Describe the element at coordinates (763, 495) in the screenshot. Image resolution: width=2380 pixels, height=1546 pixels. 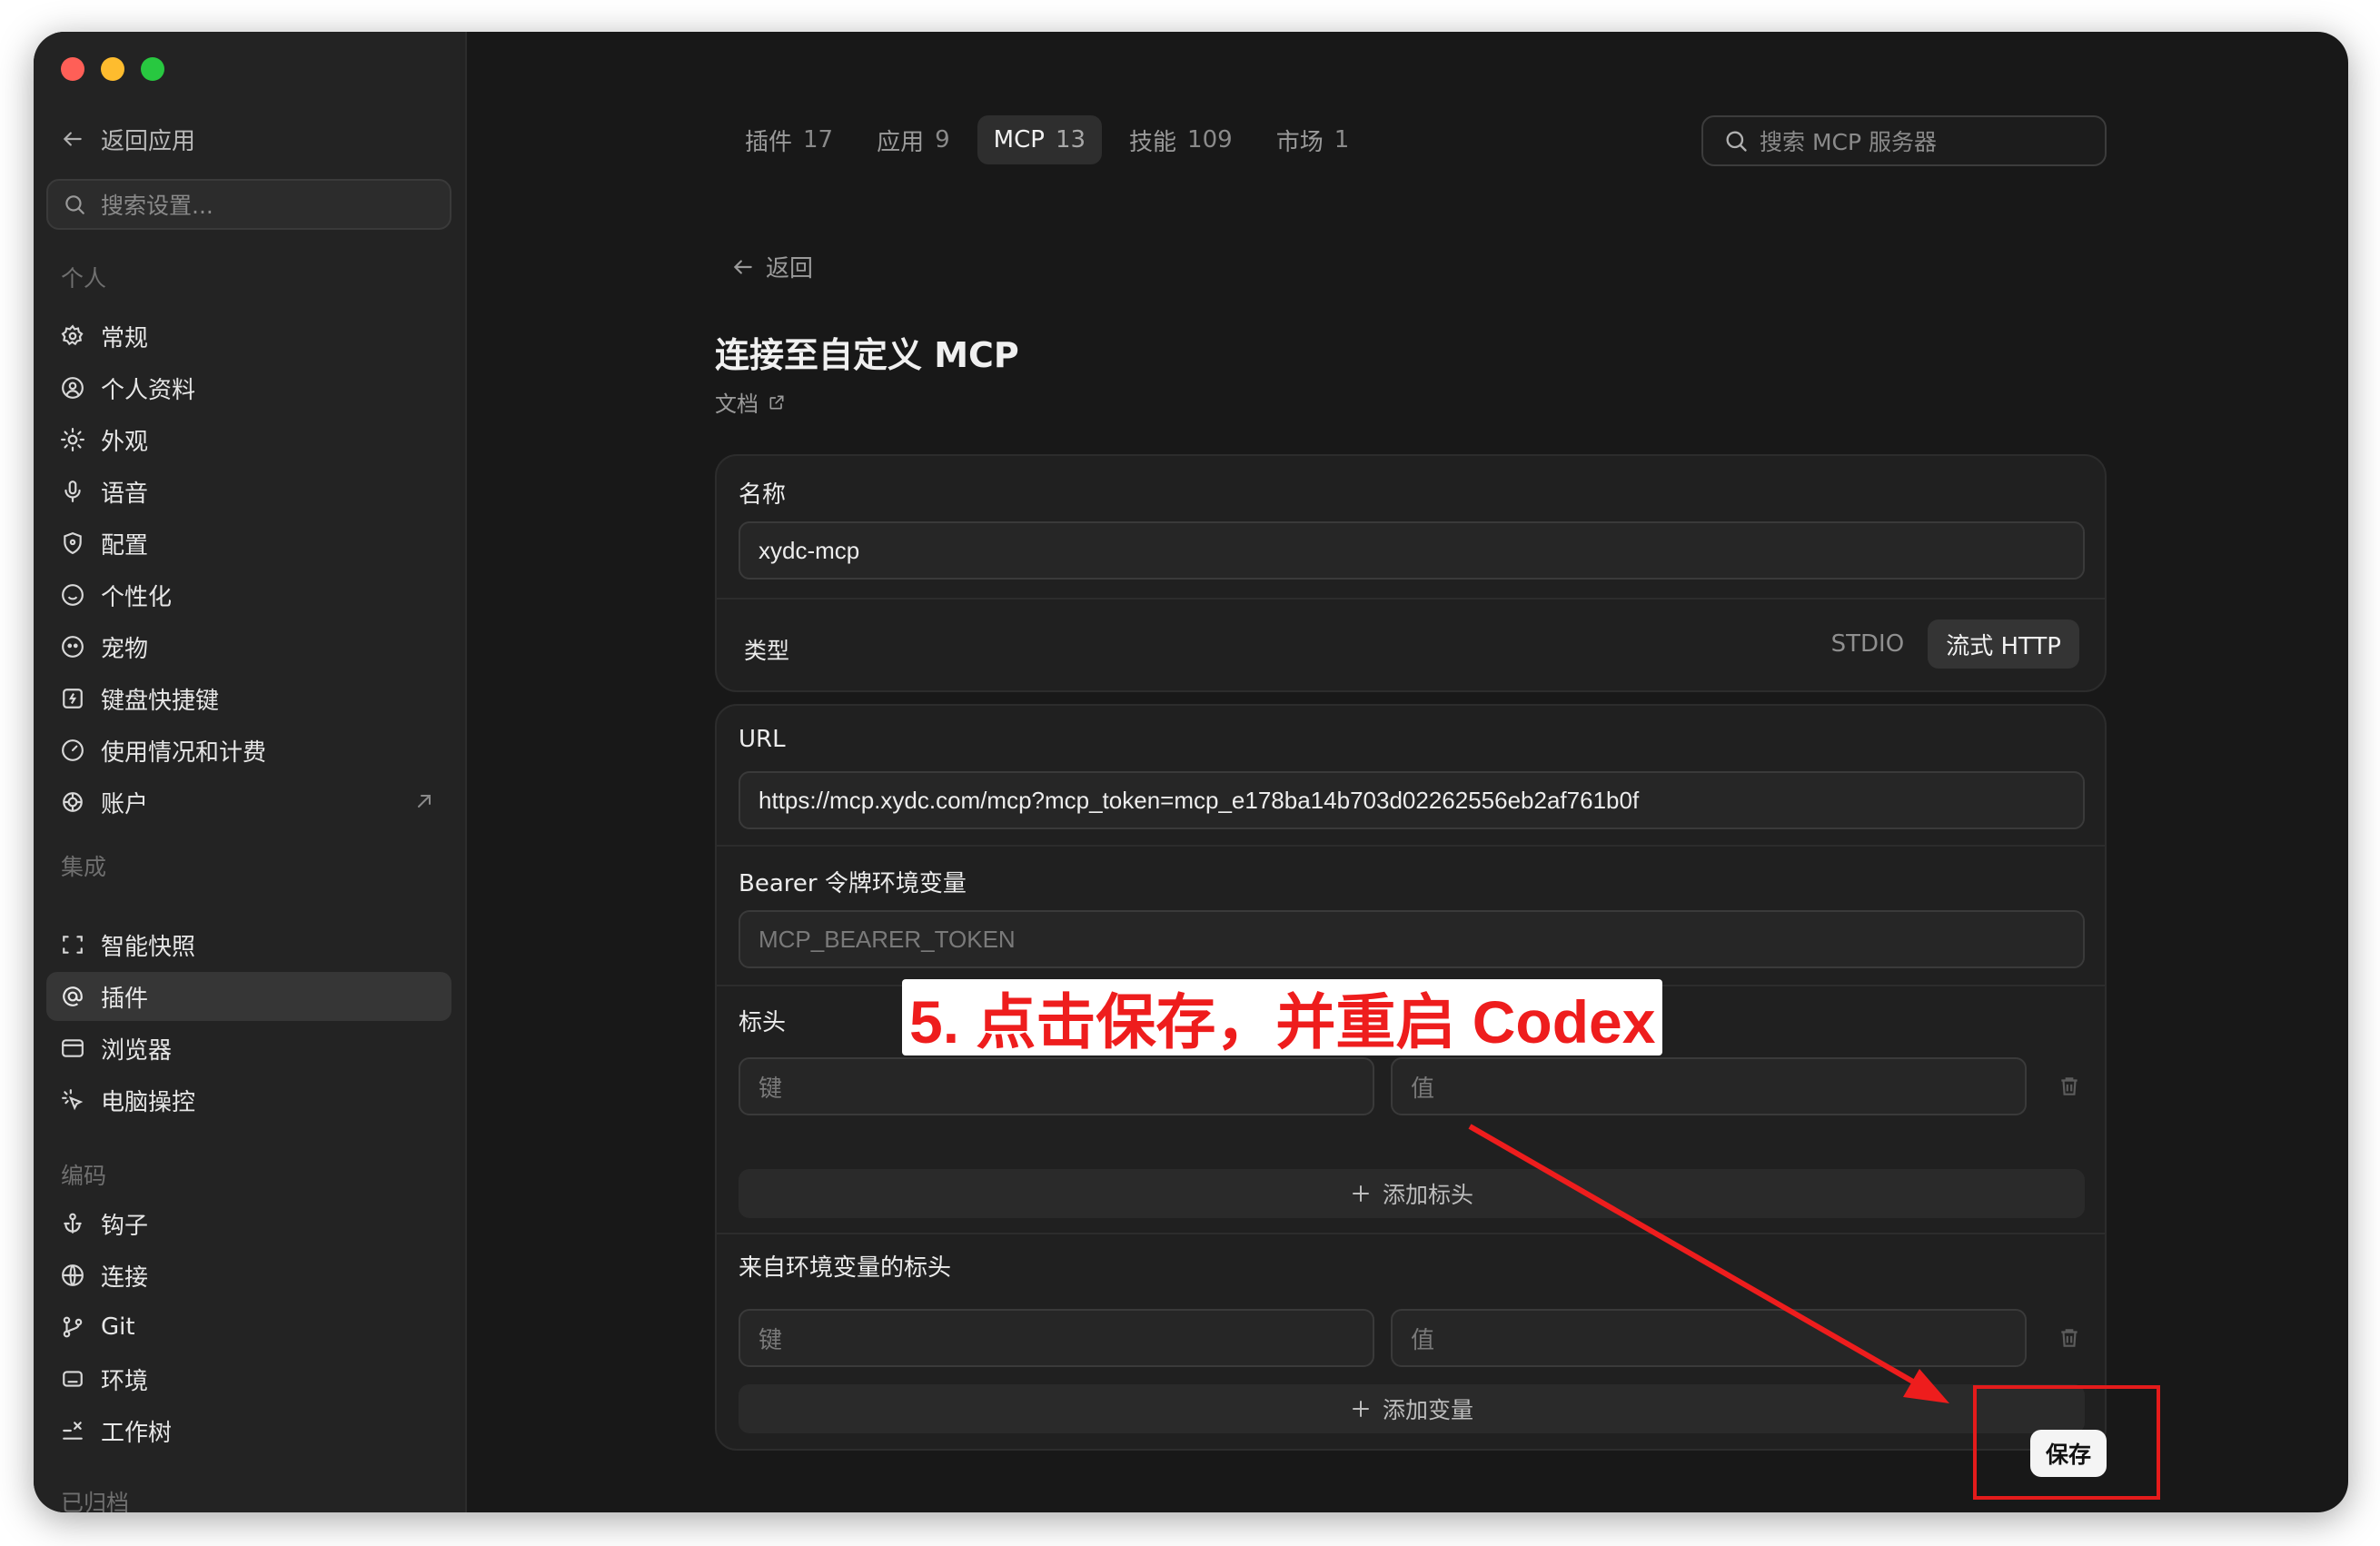
I see `name-label: 名称` at that location.